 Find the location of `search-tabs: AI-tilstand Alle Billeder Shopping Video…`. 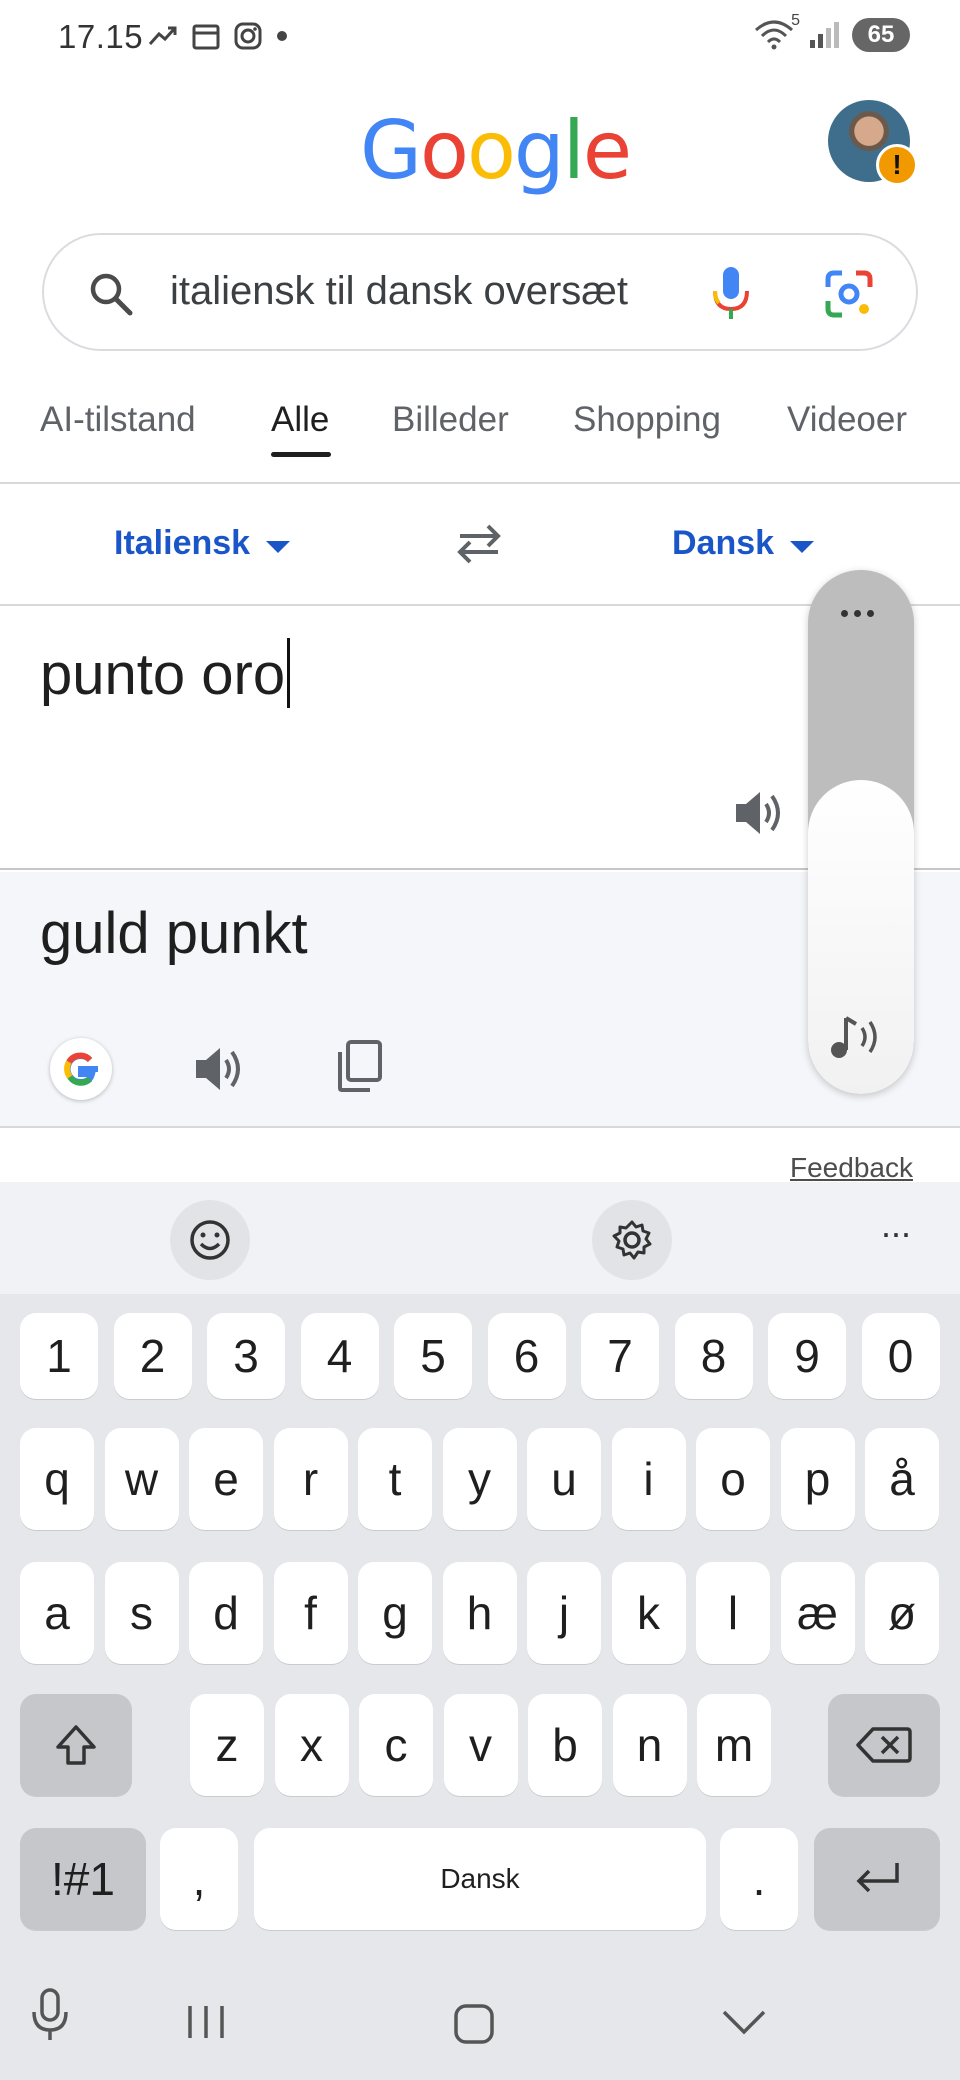

search-tabs: AI-tilstand Alle Billeder Shopping Video… is located at coordinates (480, 441).